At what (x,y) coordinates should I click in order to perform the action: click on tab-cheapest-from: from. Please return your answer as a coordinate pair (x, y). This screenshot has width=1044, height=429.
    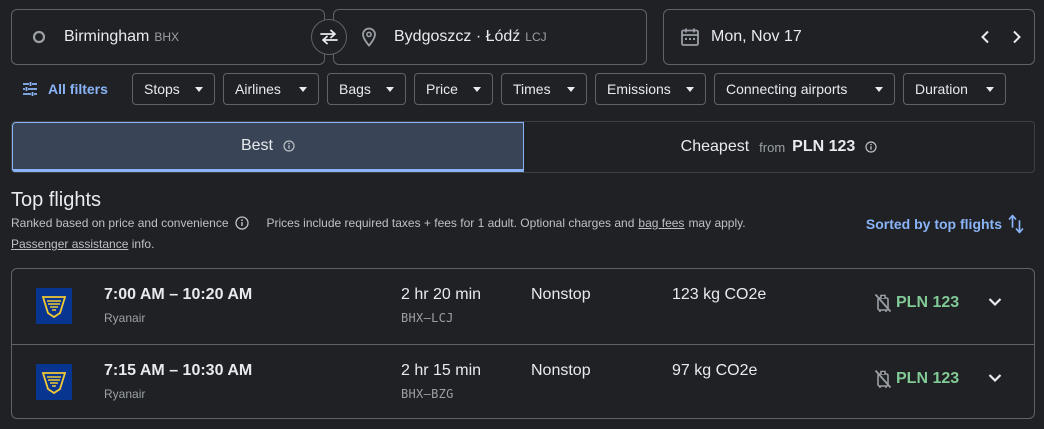
    Looking at the image, I should click on (772, 147).